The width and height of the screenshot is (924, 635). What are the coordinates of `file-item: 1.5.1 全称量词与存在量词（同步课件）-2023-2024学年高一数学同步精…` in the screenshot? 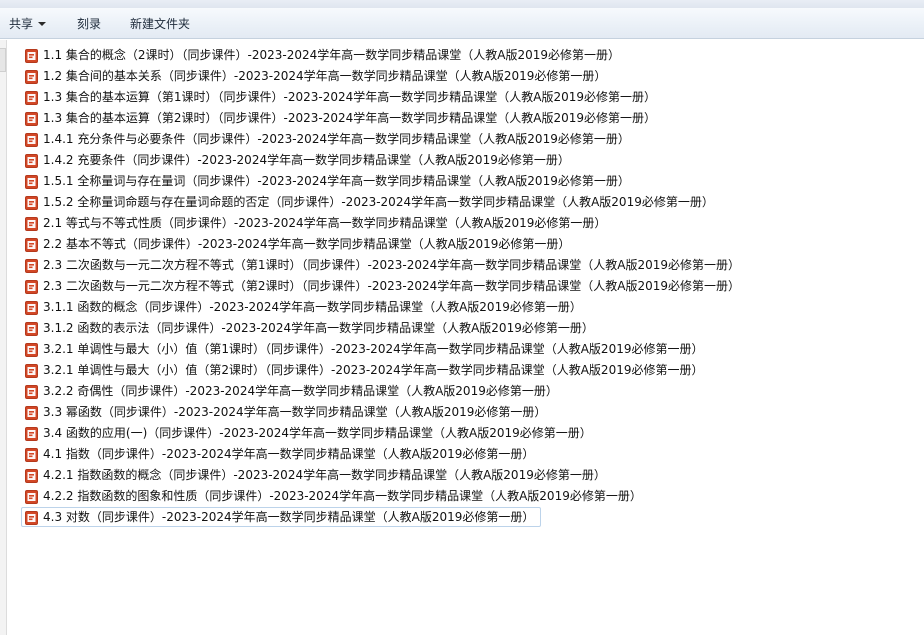 It's located at (329, 181).